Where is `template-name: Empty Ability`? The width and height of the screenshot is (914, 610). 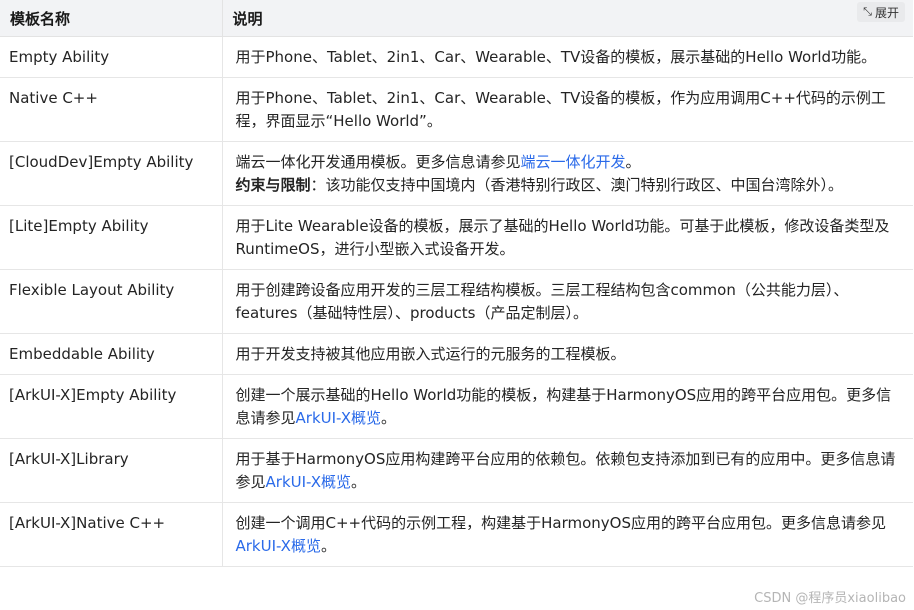
template-name: Empty Ability is located at coordinates (111, 57).